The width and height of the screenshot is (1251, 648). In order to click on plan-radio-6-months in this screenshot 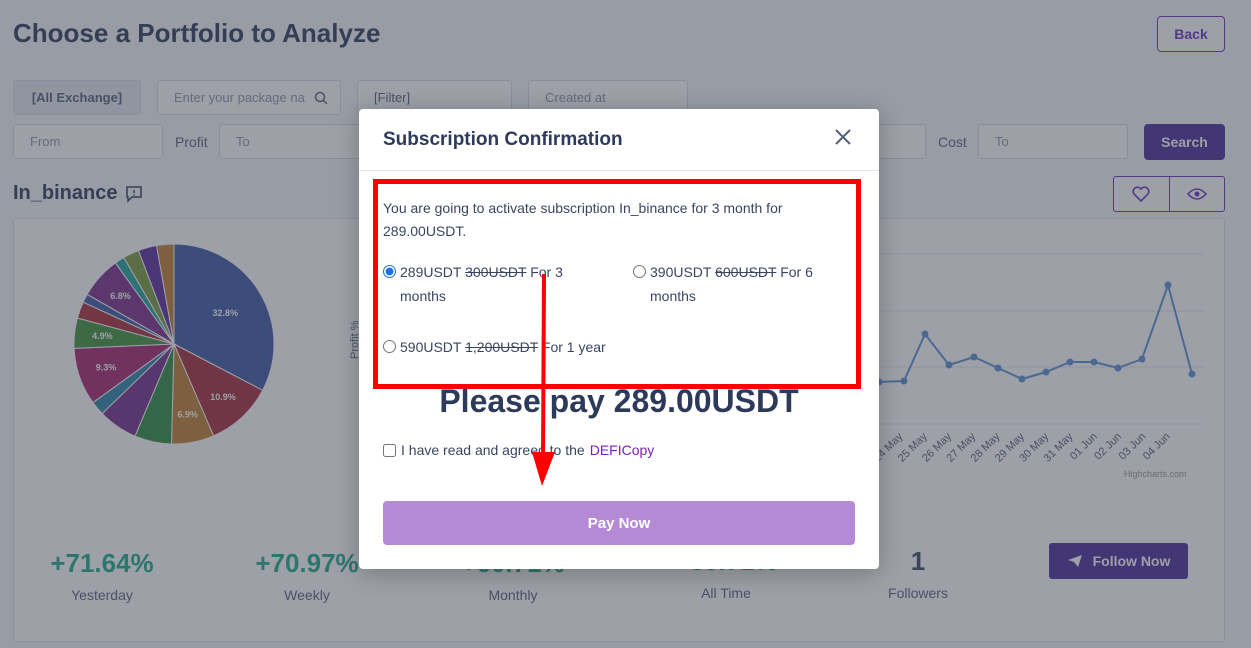, I will do `click(639, 271)`.